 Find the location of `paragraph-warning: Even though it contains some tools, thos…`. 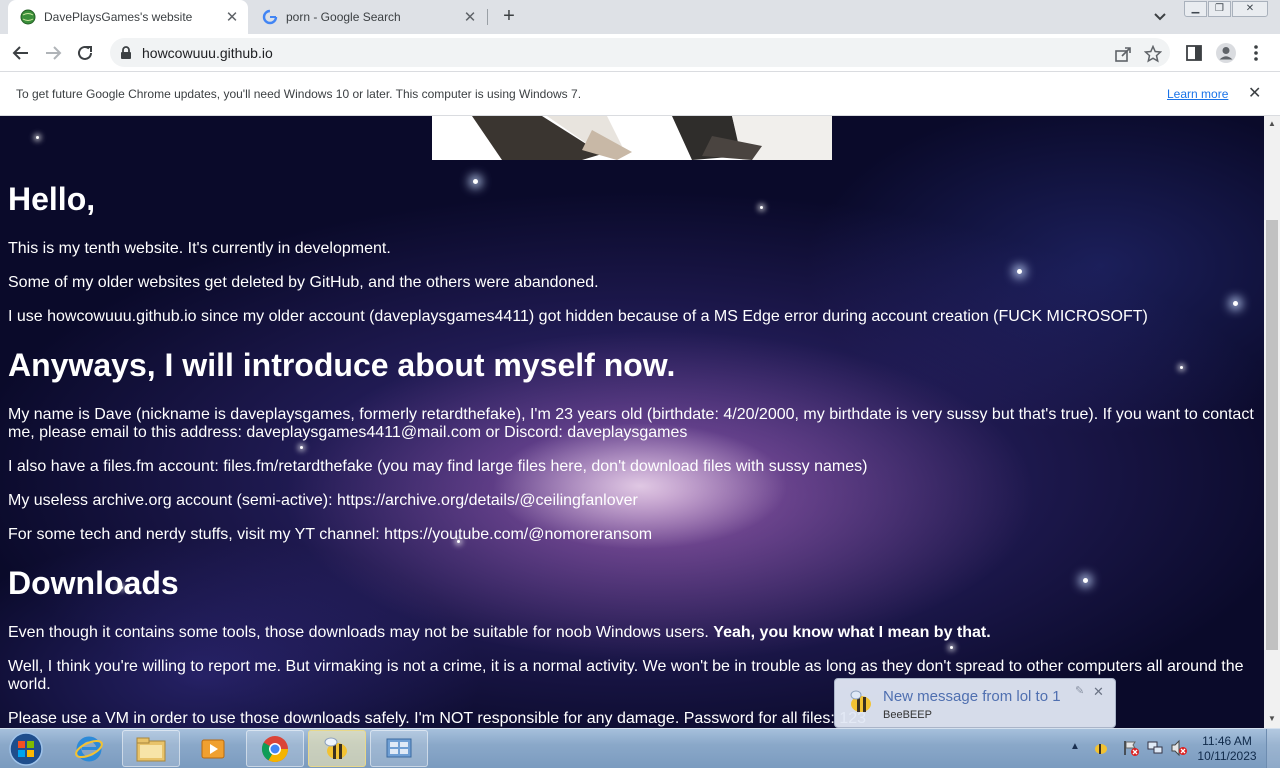

paragraph-warning: Even though it contains some tools, thos… is located at coordinates (633, 633).